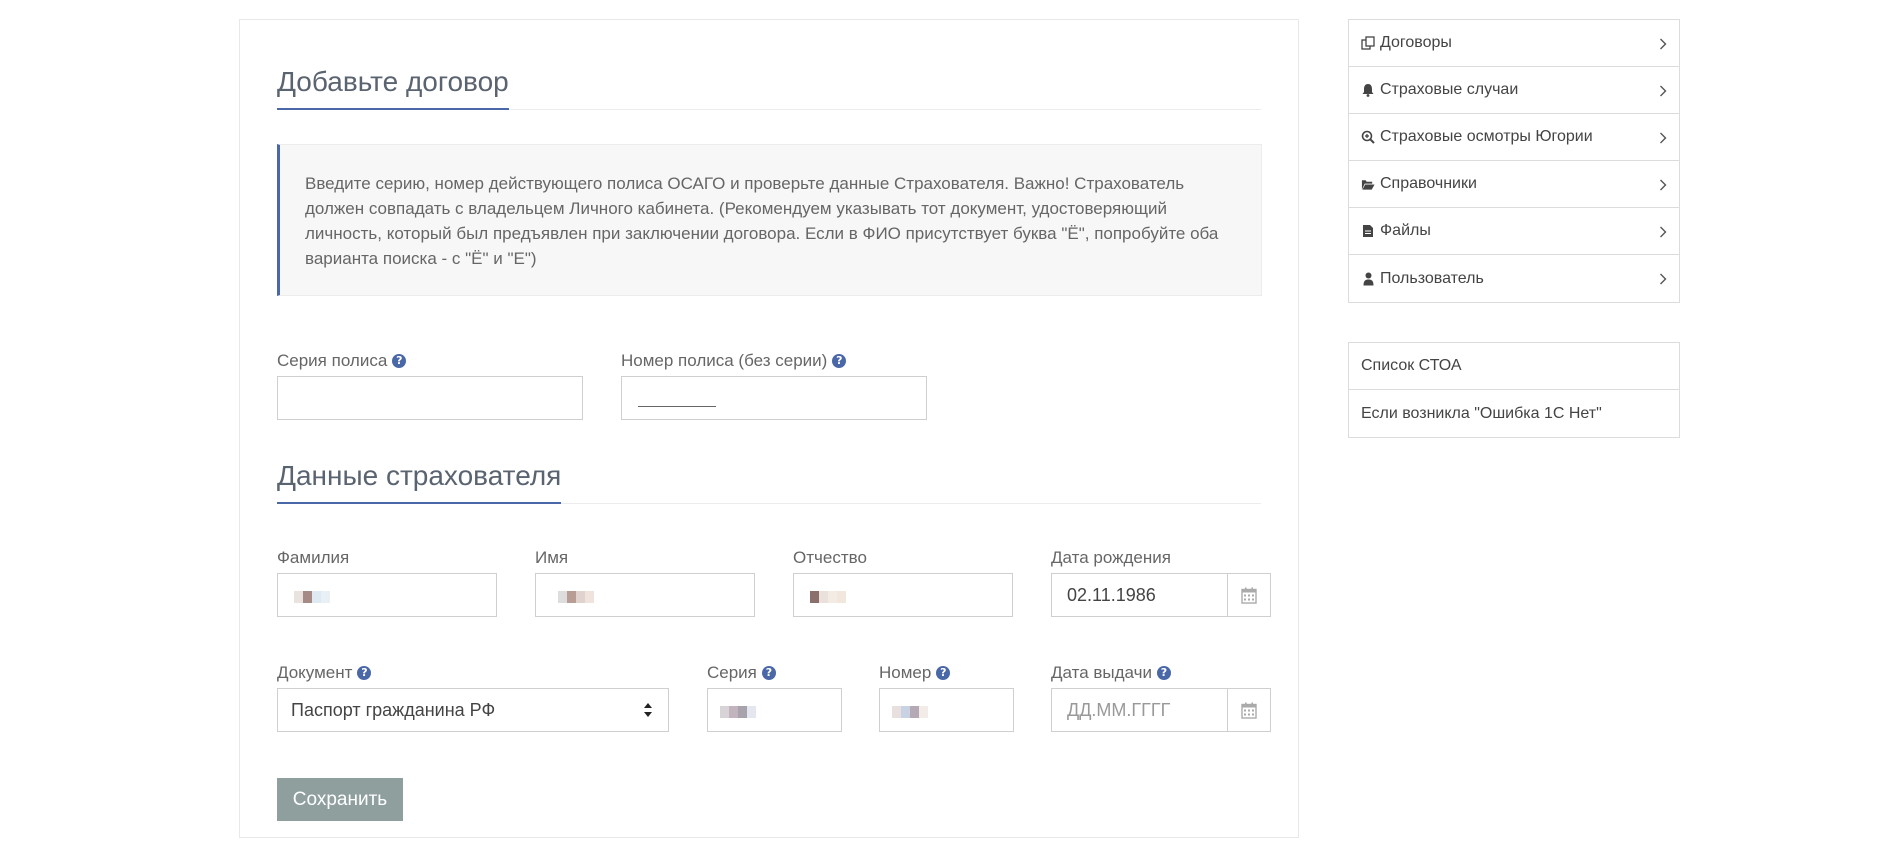 The height and width of the screenshot is (841, 1896). What do you see at coordinates (1368, 231) in the screenshot?
I see `file-icon` at bounding box center [1368, 231].